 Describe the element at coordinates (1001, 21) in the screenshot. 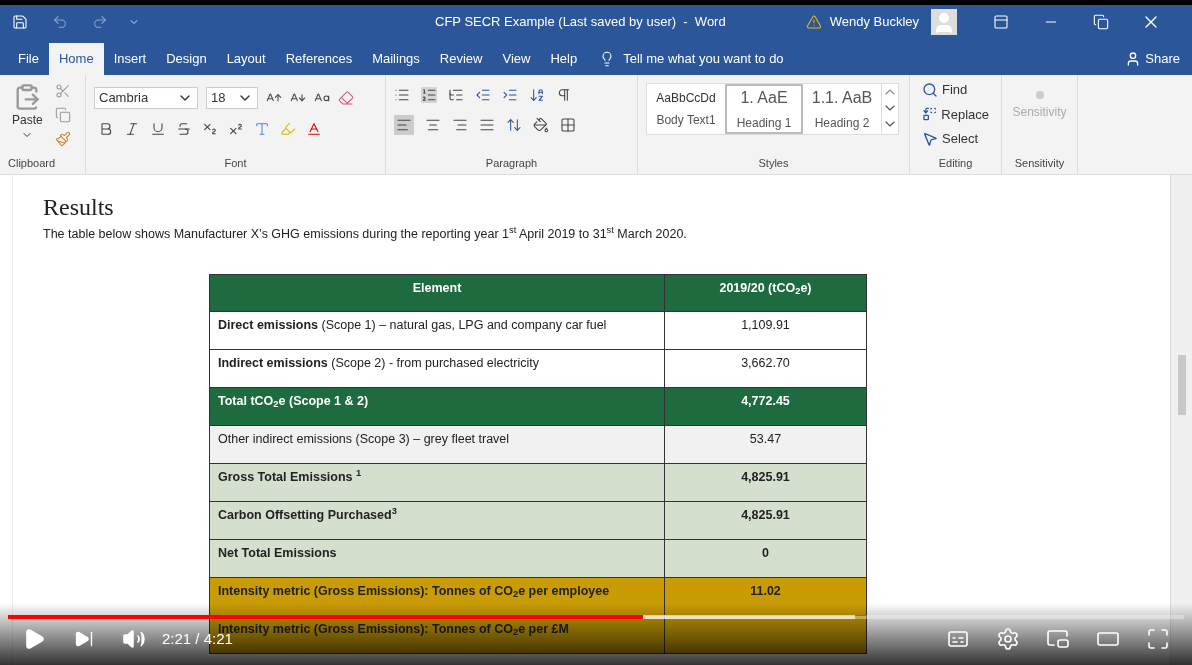

I see `ribbon-display-icon` at that location.